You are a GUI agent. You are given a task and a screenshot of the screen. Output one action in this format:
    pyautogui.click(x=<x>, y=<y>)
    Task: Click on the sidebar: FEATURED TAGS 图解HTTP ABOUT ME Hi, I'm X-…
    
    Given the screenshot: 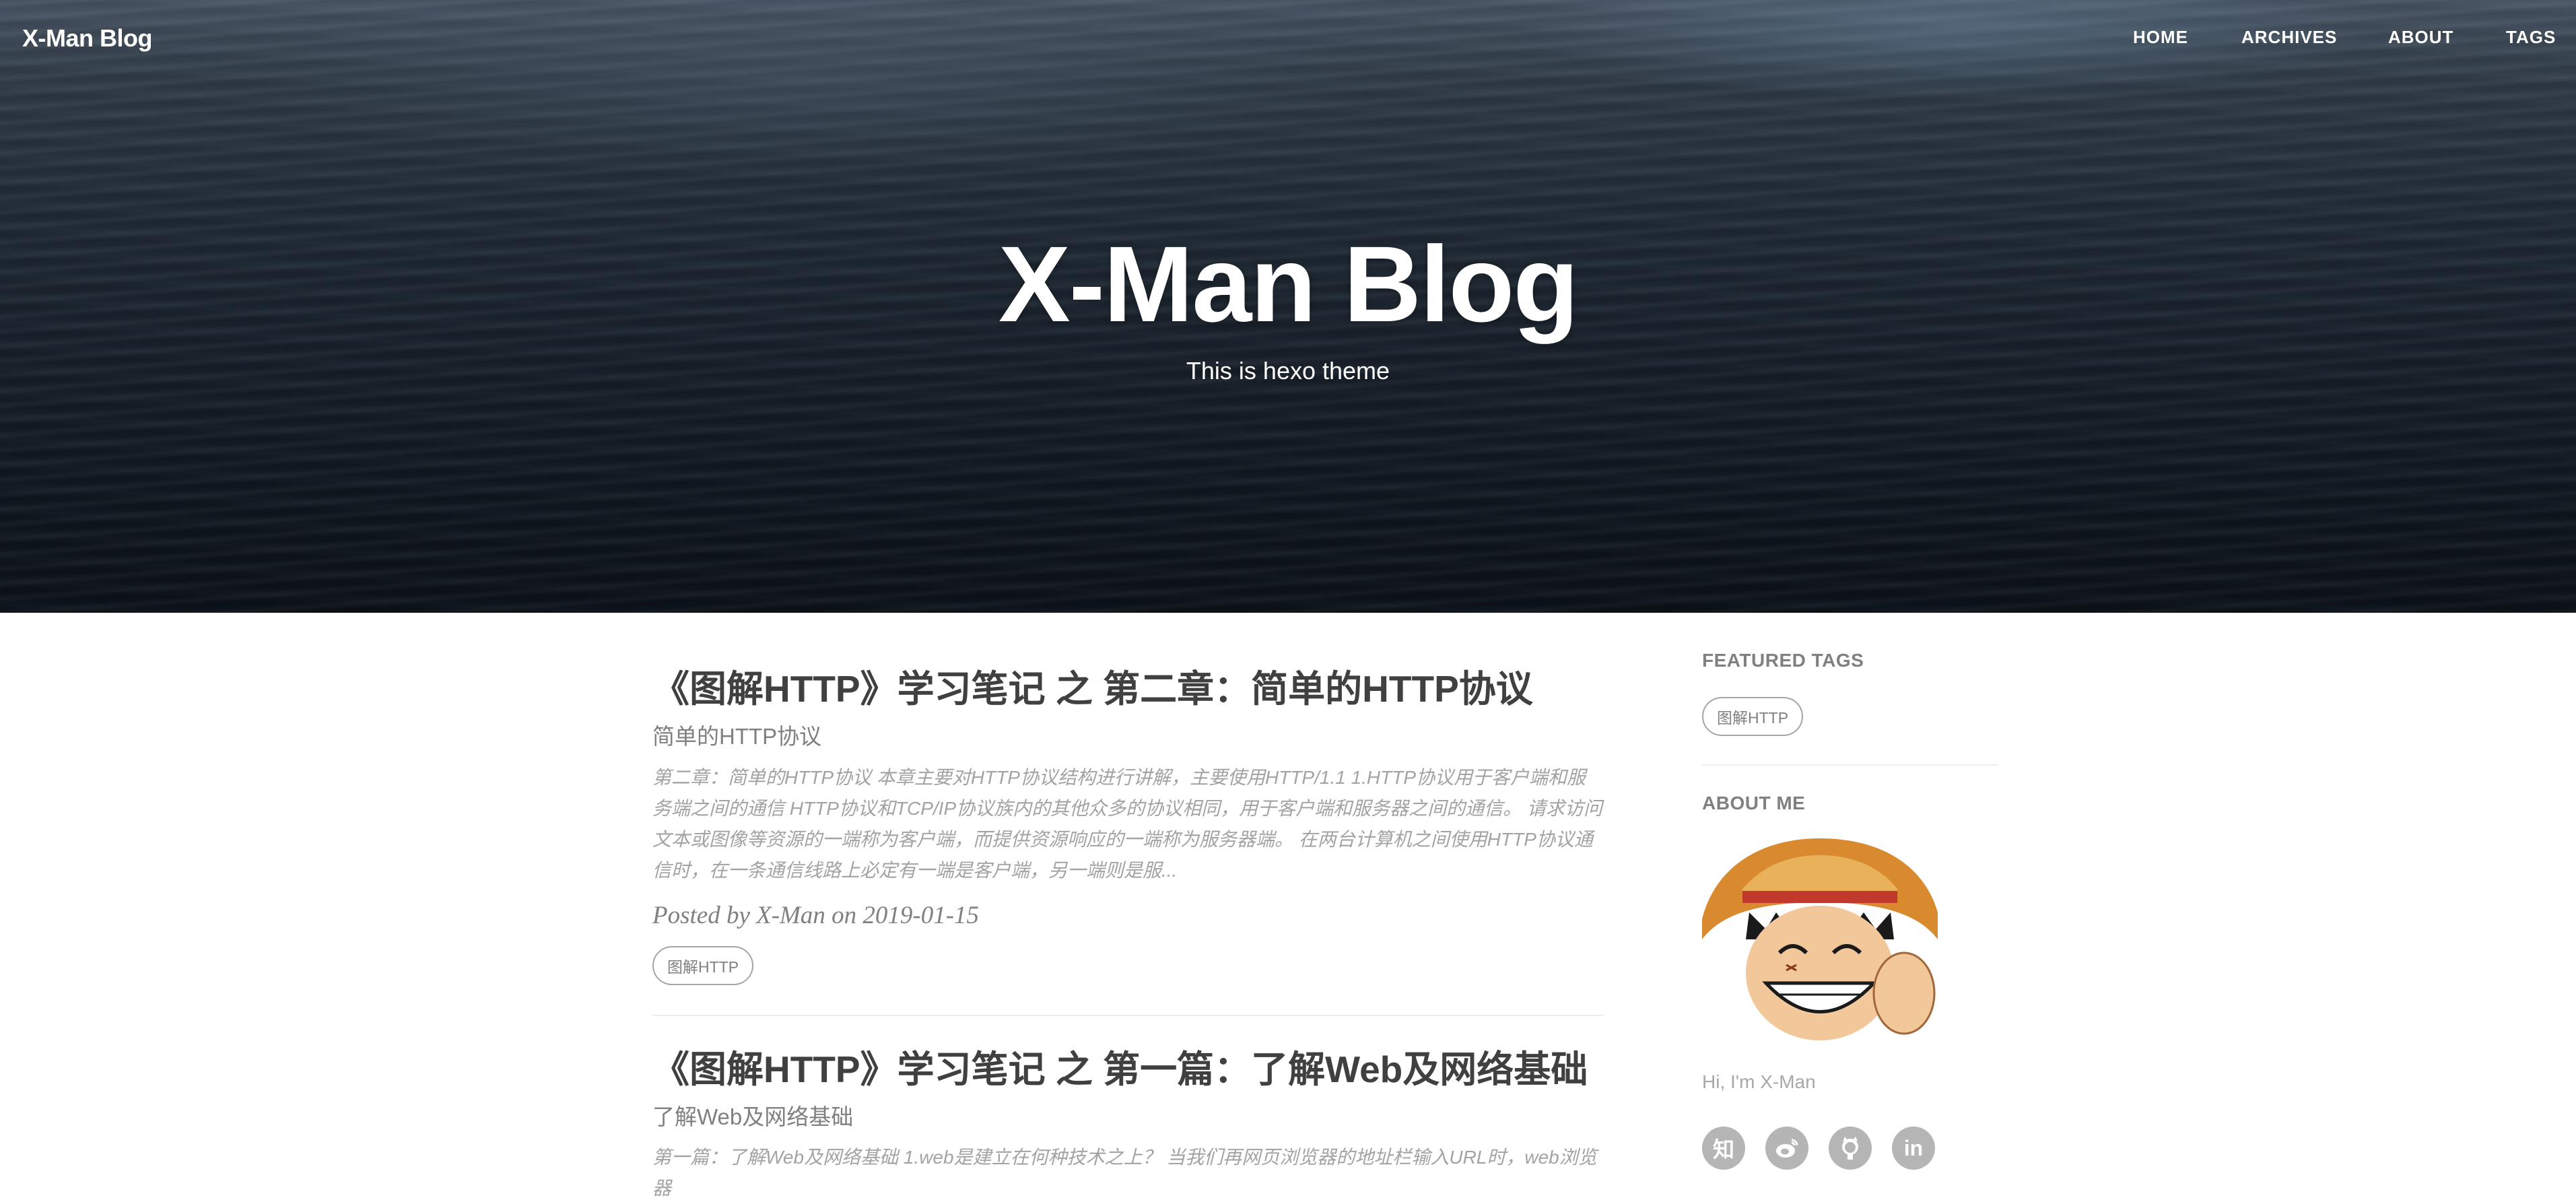 What is the action you would take?
    pyautogui.click(x=1850, y=910)
    